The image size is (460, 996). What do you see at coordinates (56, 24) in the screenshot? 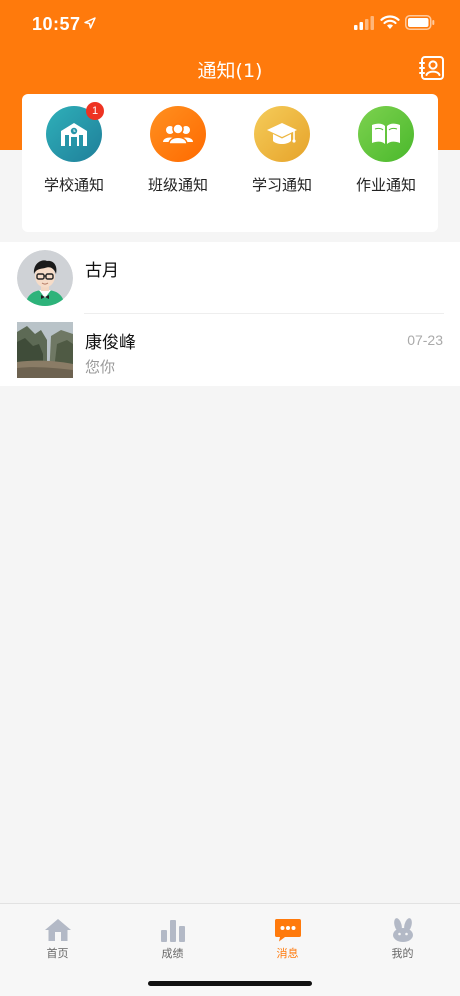
I see `status-time: 10:57` at bounding box center [56, 24].